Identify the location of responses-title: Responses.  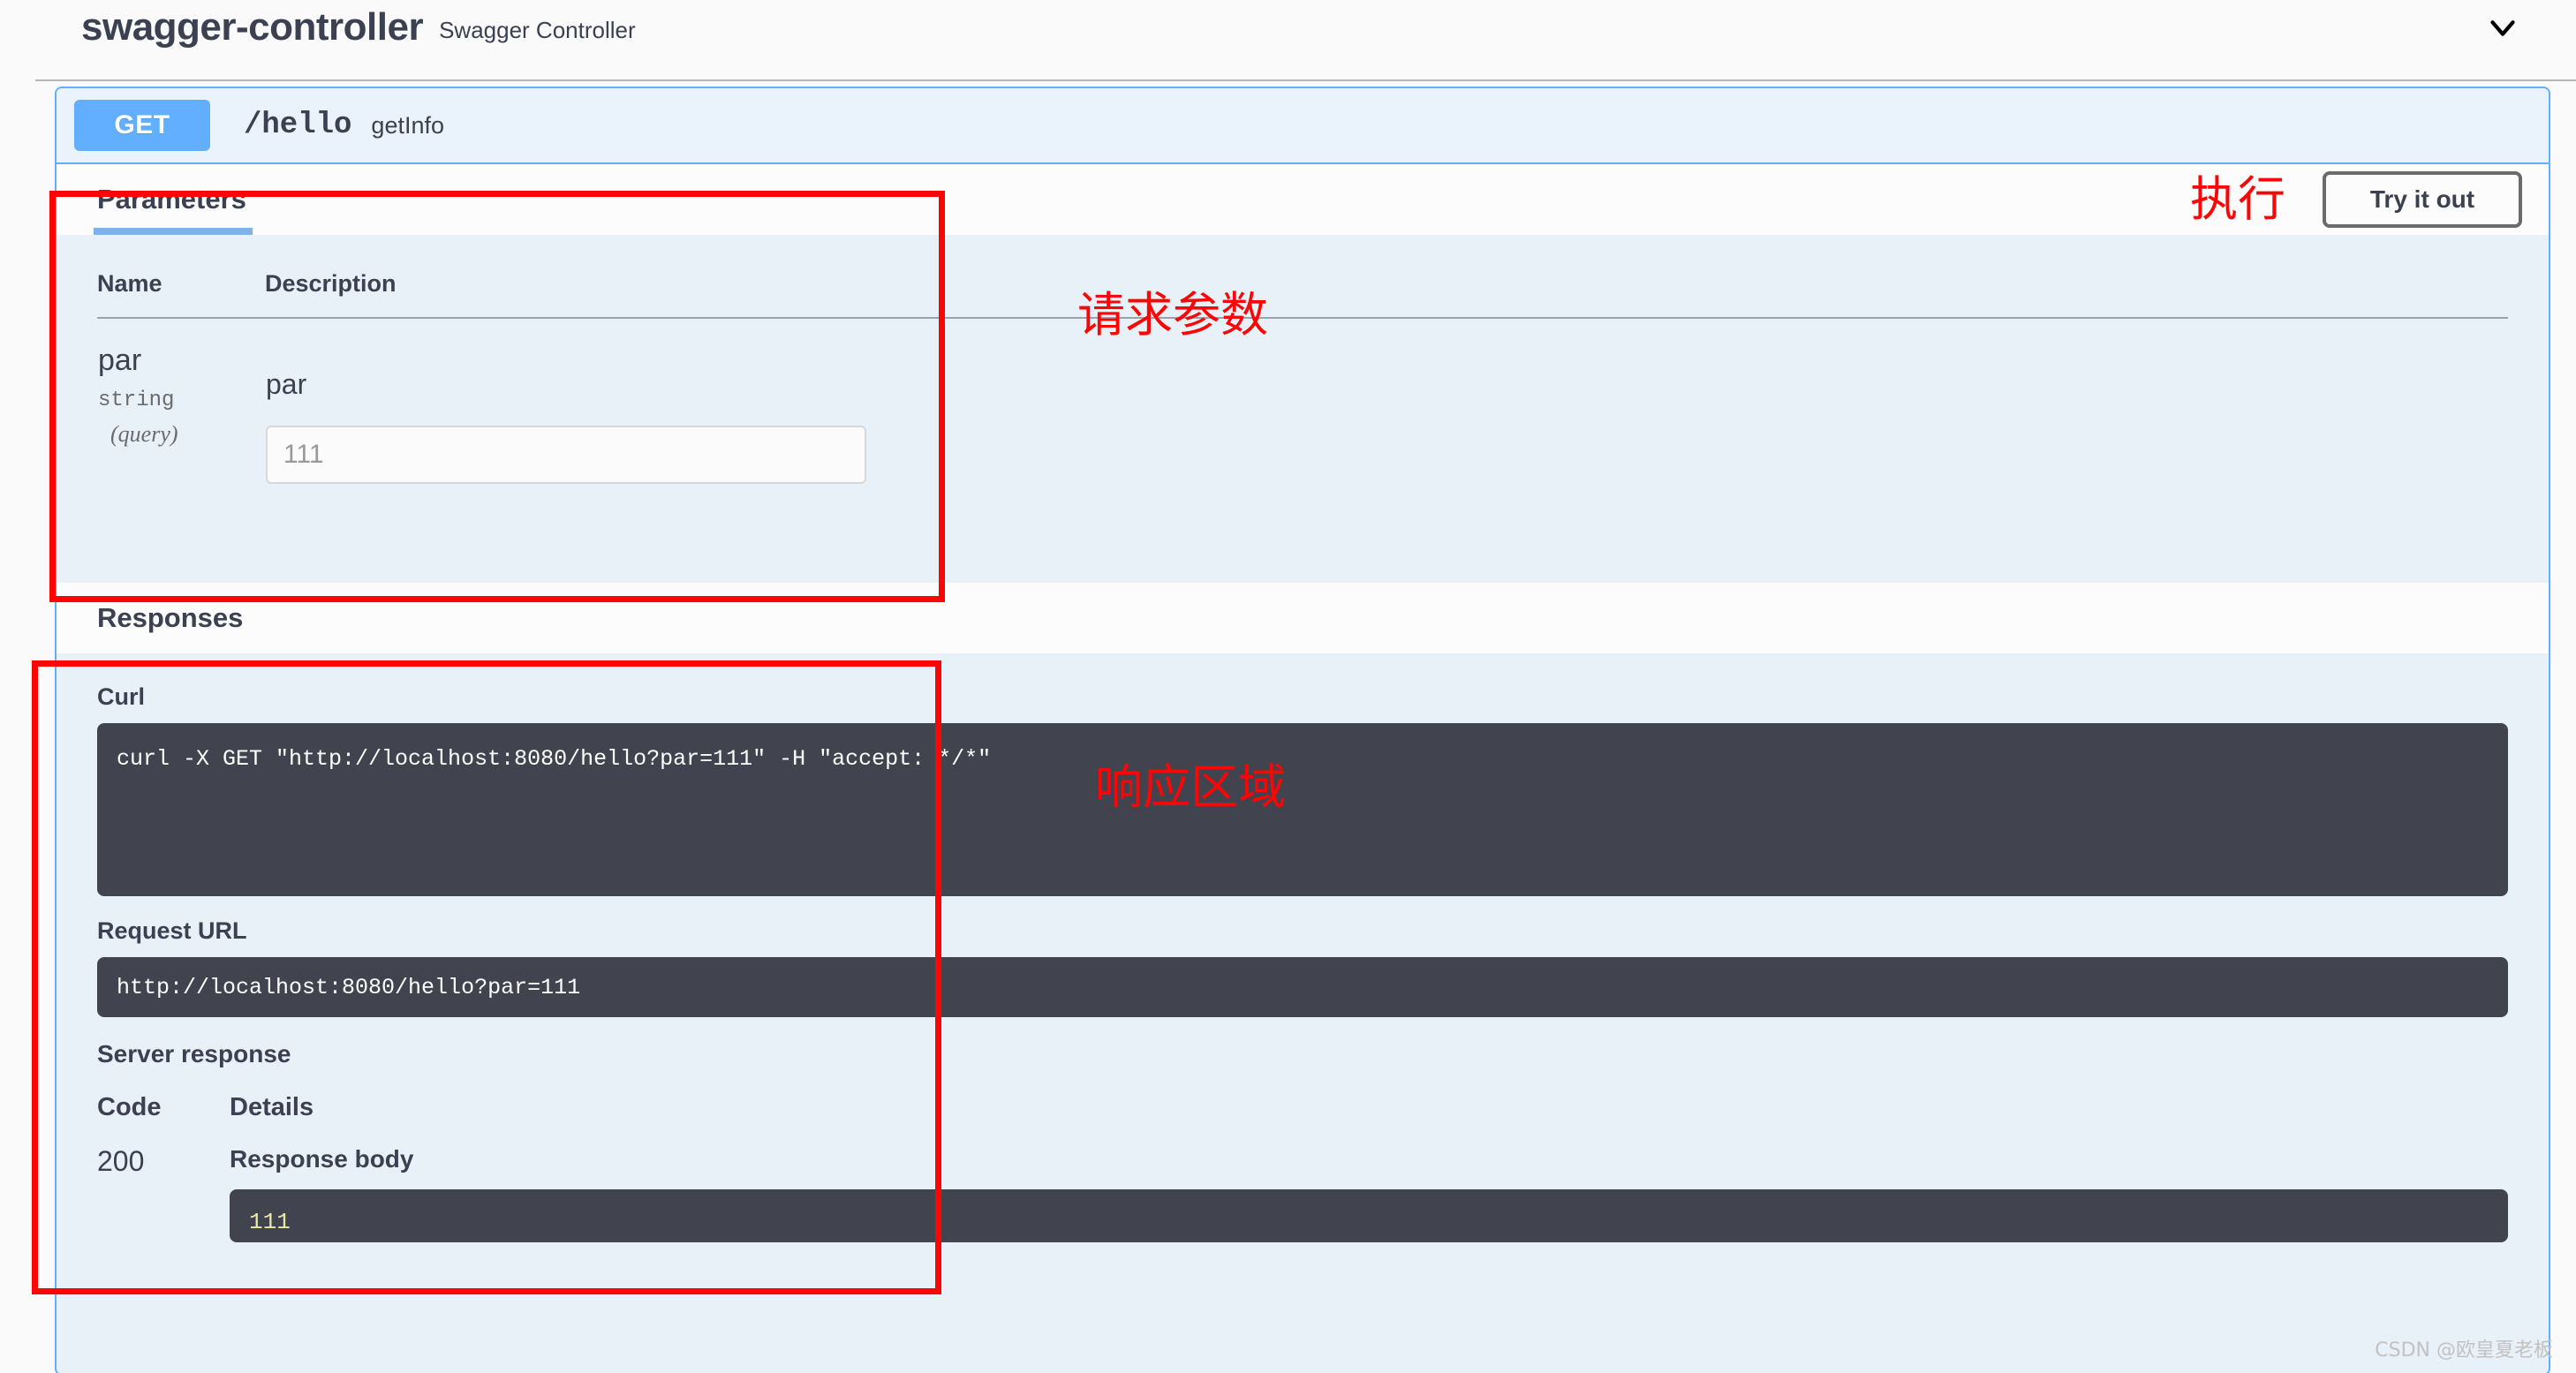
(170, 618).